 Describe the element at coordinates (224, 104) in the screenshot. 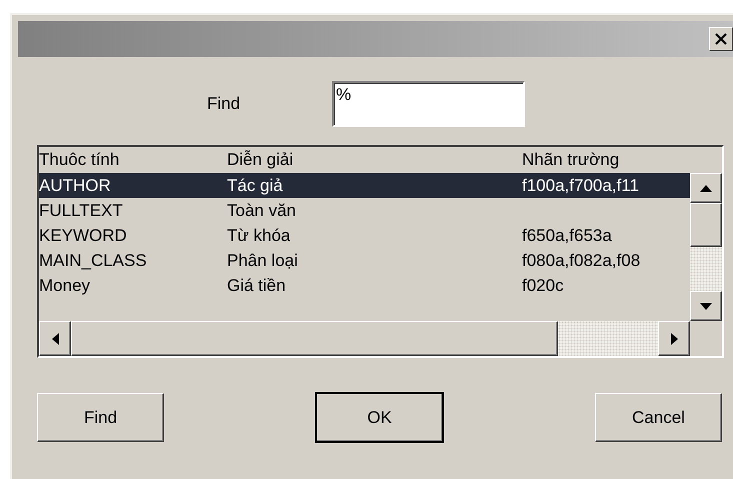

I see `find-label: Find` at that location.